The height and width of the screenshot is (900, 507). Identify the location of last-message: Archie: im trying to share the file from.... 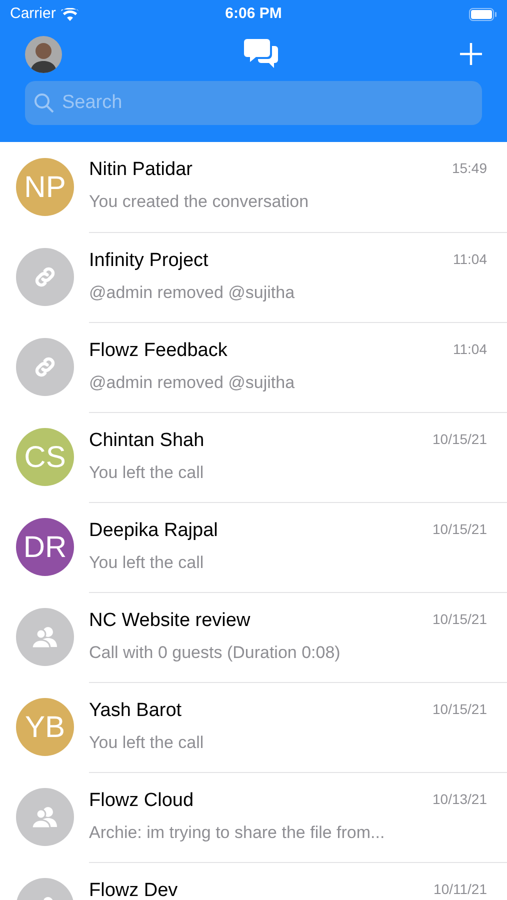
(237, 833).